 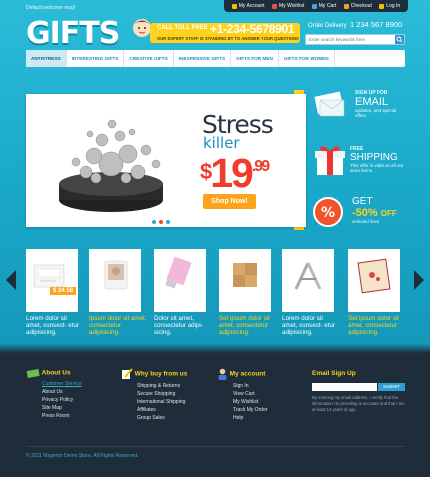 What do you see at coordinates (127, 373) in the screenshot?
I see `pencil-icon` at bounding box center [127, 373].